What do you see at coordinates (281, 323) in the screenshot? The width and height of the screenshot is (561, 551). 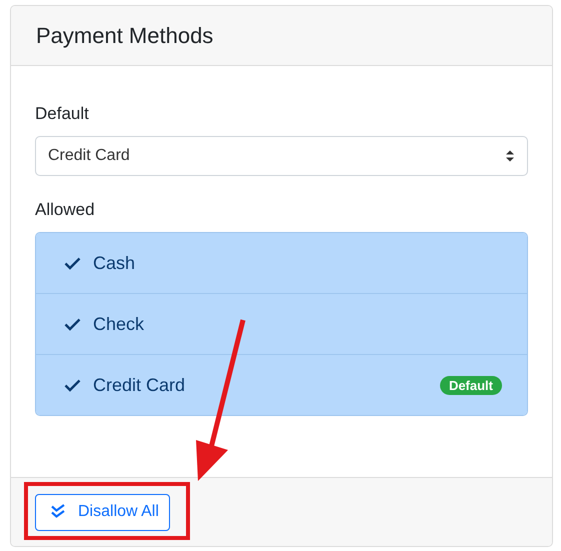 I see `list-item: Check` at bounding box center [281, 323].